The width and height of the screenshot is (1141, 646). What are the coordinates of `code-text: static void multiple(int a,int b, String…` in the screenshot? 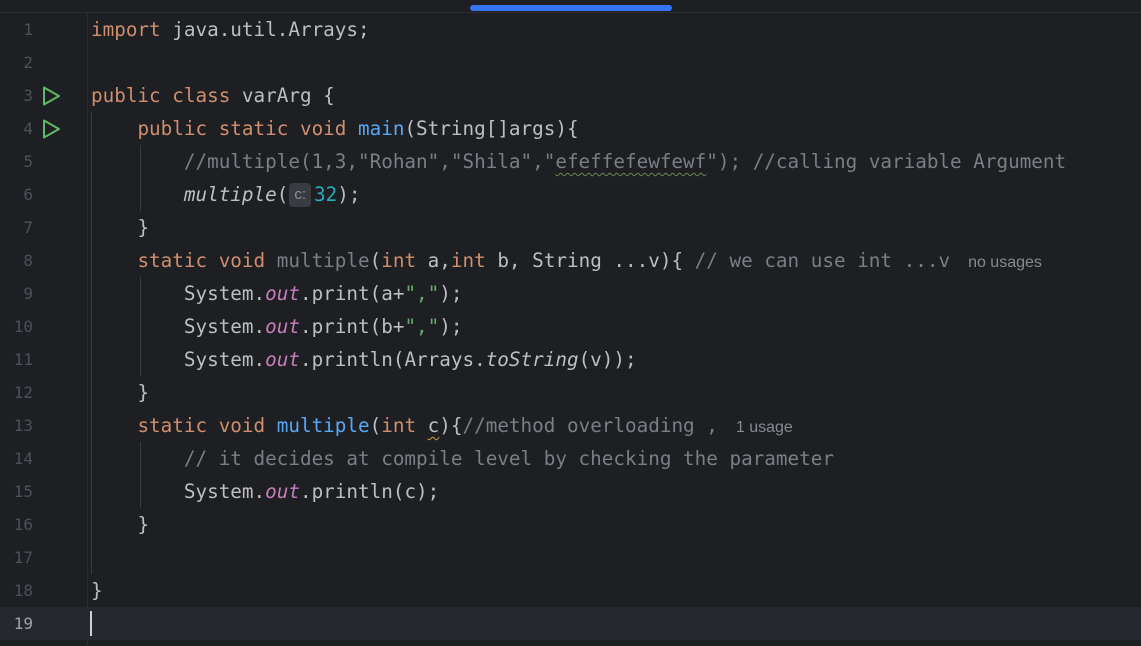 It's located at (566, 260).